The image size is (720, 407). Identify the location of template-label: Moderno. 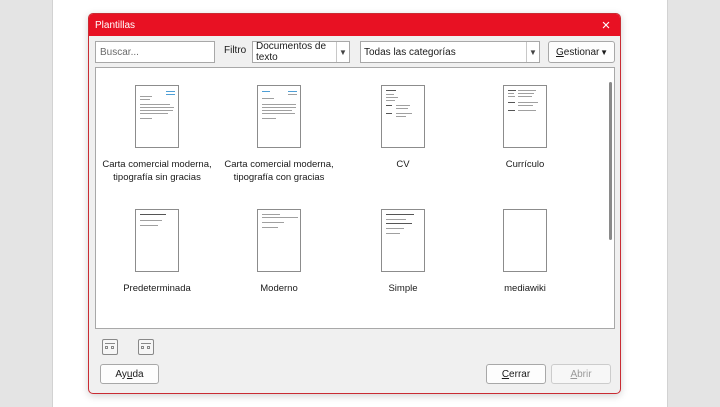
(279, 288).